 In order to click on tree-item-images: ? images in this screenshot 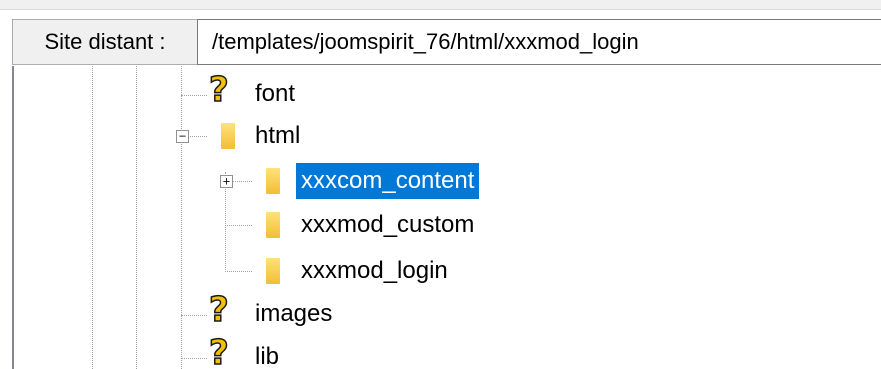, I will do `click(447, 313)`.